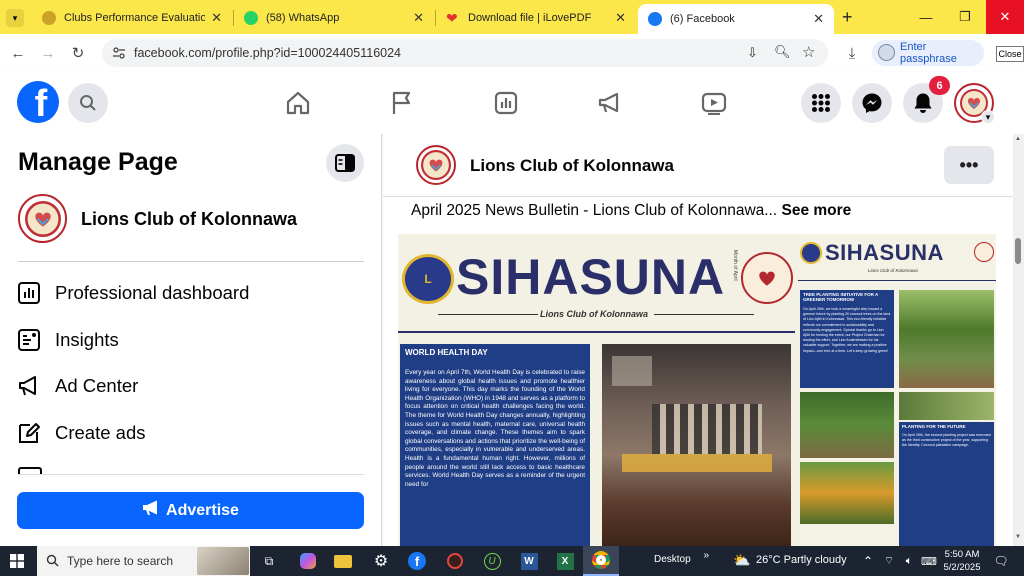  What do you see at coordinates (343, 561) in the screenshot?
I see `file-explorer-icon` at bounding box center [343, 561].